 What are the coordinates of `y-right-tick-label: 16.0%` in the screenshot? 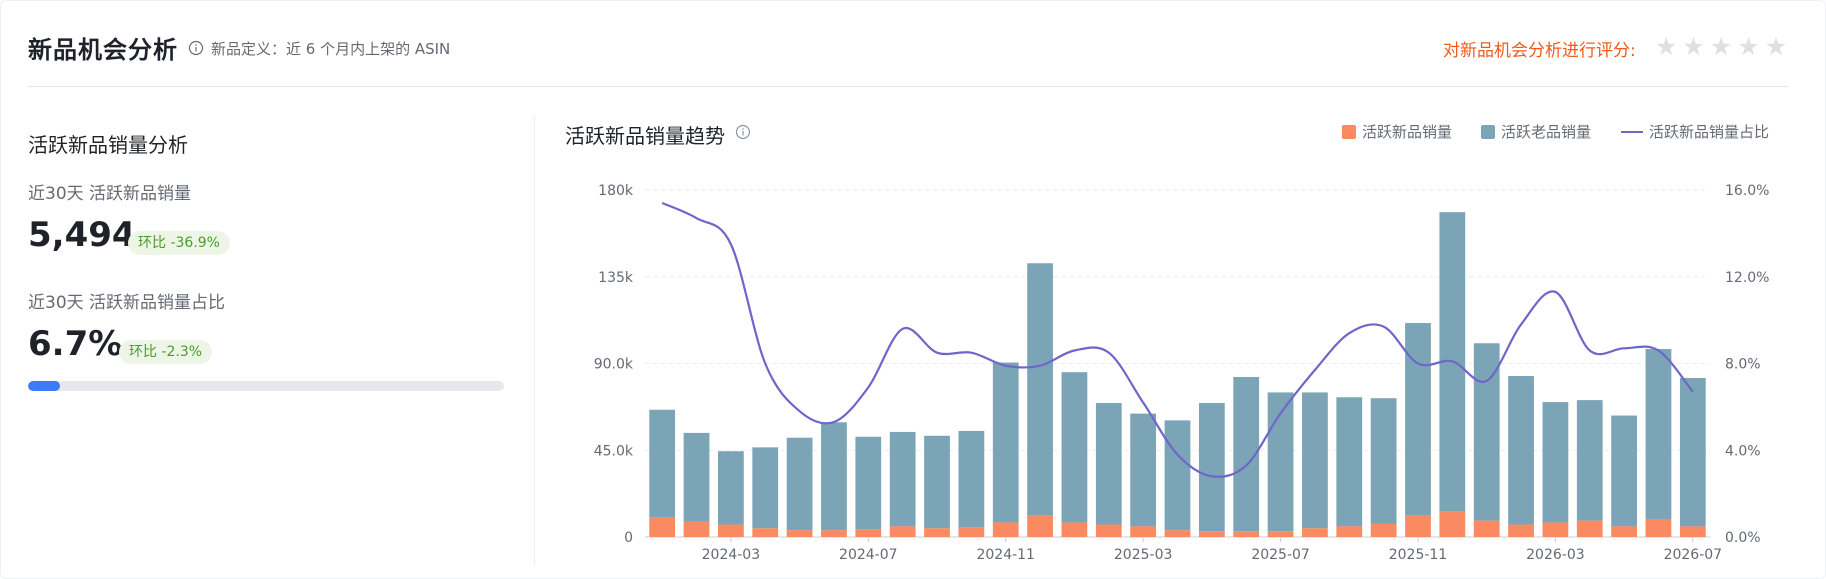 It's located at (1747, 191).